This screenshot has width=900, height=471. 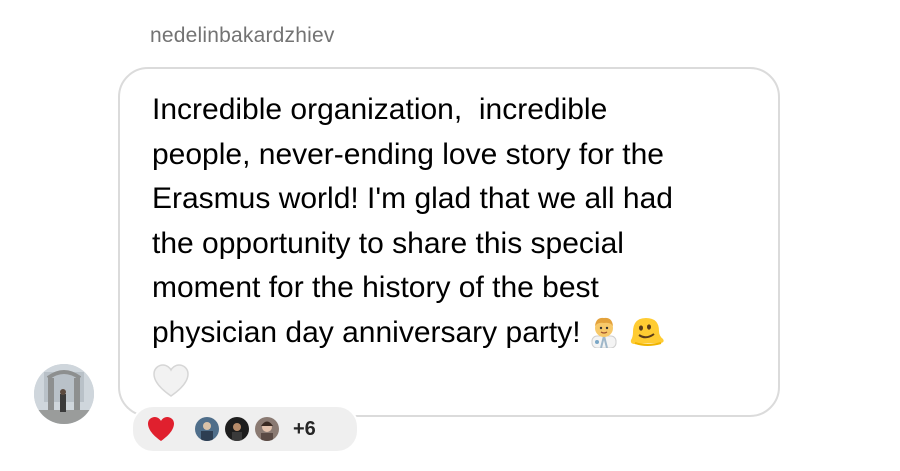 What do you see at coordinates (604, 338) in the screenshot?
I see `man-health-worker-emoji` at bounding box center [604, 338].